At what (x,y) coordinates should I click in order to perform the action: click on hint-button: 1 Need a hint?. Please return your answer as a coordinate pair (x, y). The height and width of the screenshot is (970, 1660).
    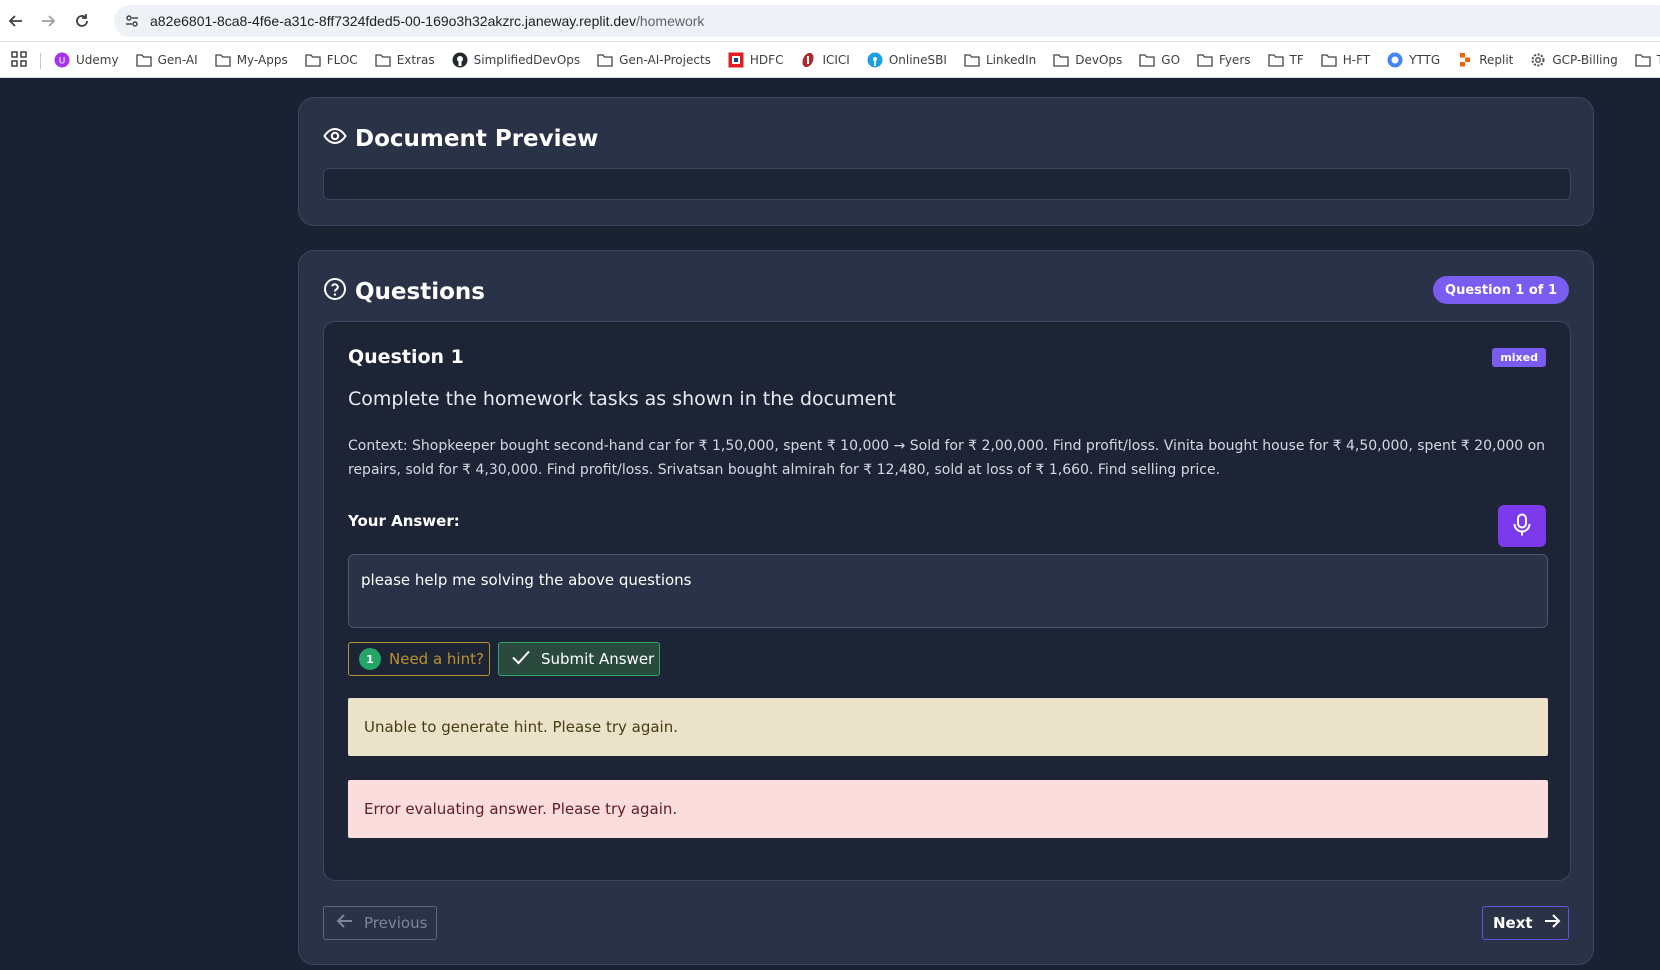
    Looking at the image, I should click on (419, 659).